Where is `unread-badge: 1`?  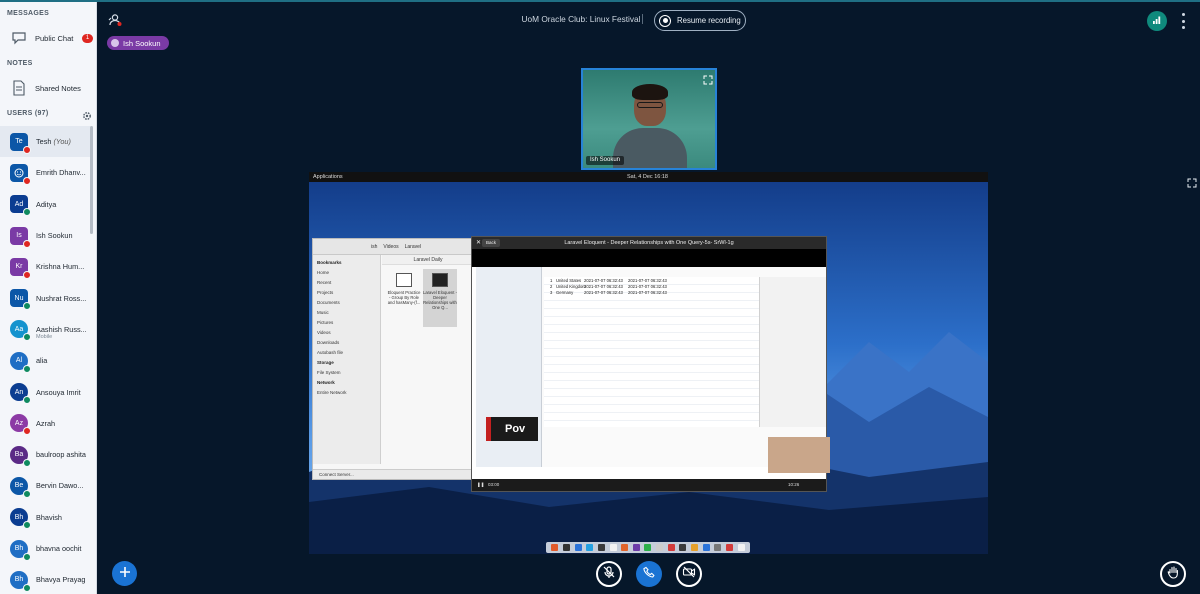 unread-badge: 1 is located at coordinates (87, 38).